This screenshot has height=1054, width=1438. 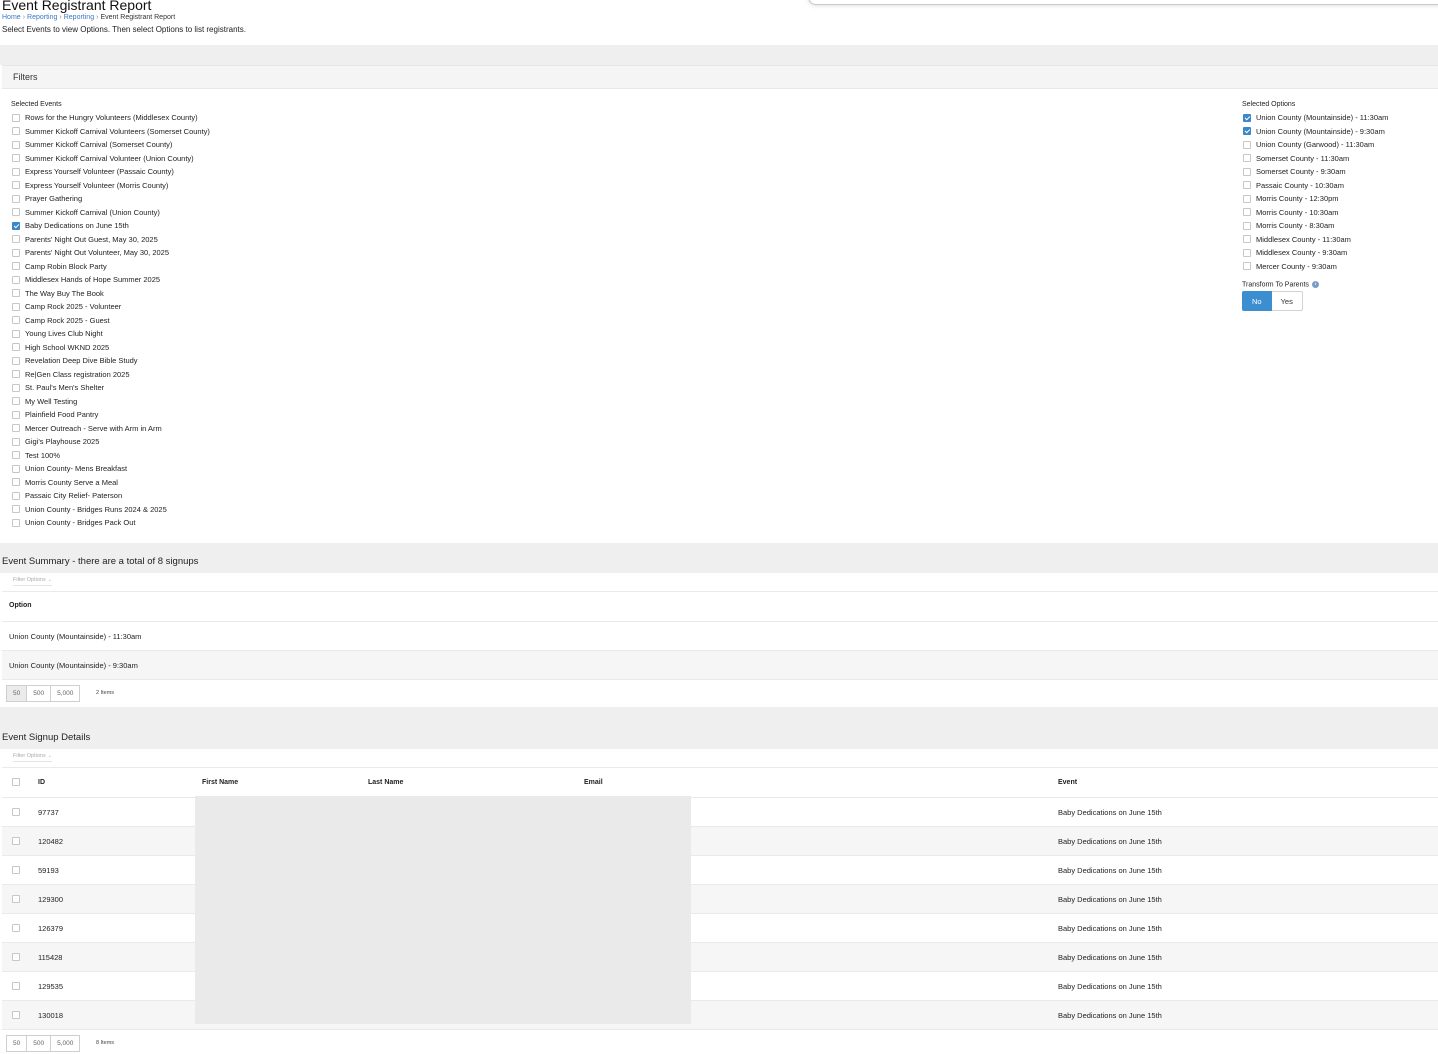 What do you see at coordinates (1315, 118) in the screenshot?
I see `option-item: Union County (Mountainside) - 11:30am` at bounding box center [1315, 118].